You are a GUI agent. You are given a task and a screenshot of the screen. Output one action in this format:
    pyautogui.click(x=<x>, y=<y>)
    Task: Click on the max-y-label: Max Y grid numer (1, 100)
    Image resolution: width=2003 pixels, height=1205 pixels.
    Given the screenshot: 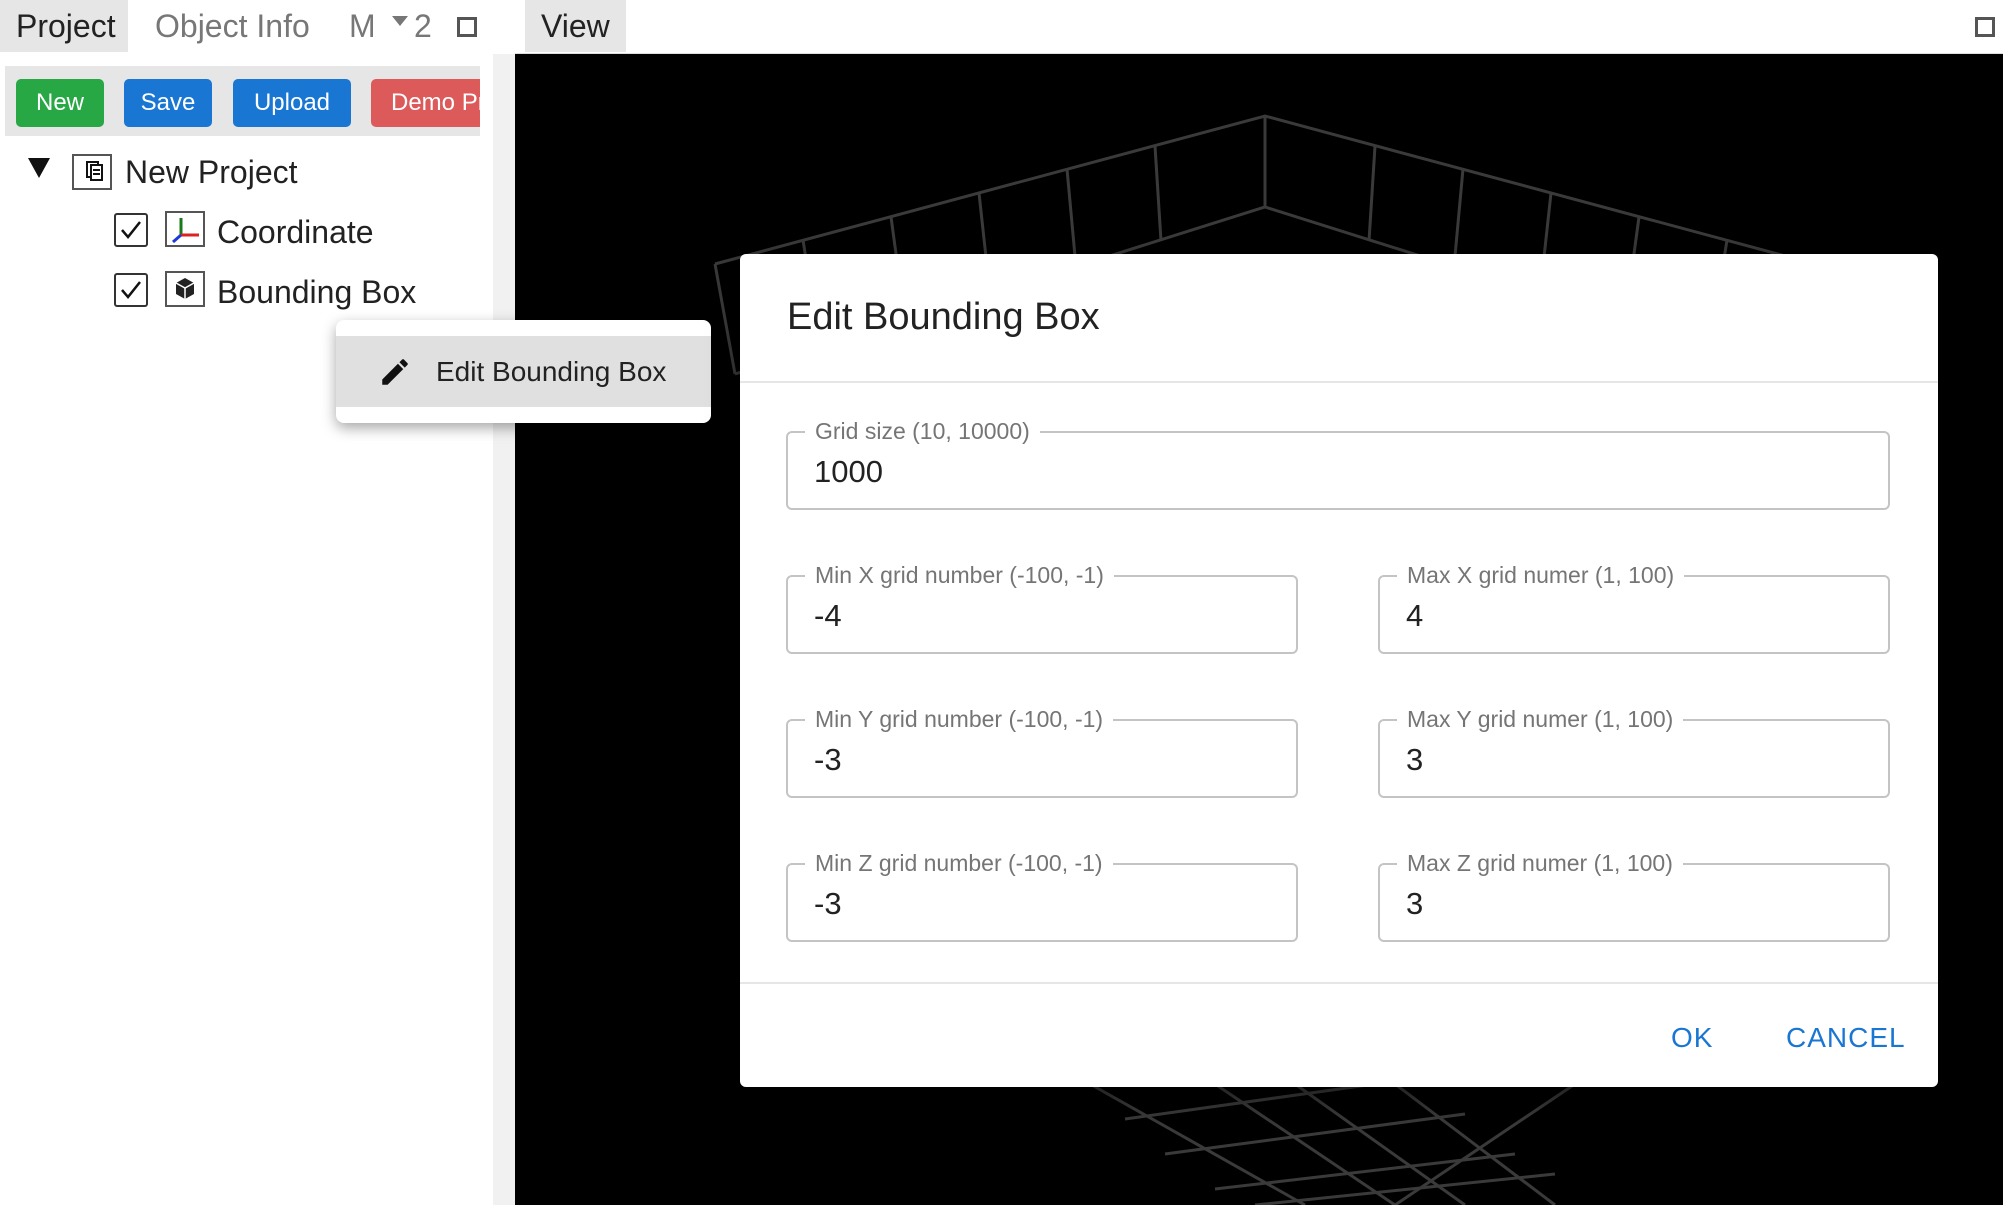 What is the action you would take?
    pyautogui.click(x=1540, y=719)
    